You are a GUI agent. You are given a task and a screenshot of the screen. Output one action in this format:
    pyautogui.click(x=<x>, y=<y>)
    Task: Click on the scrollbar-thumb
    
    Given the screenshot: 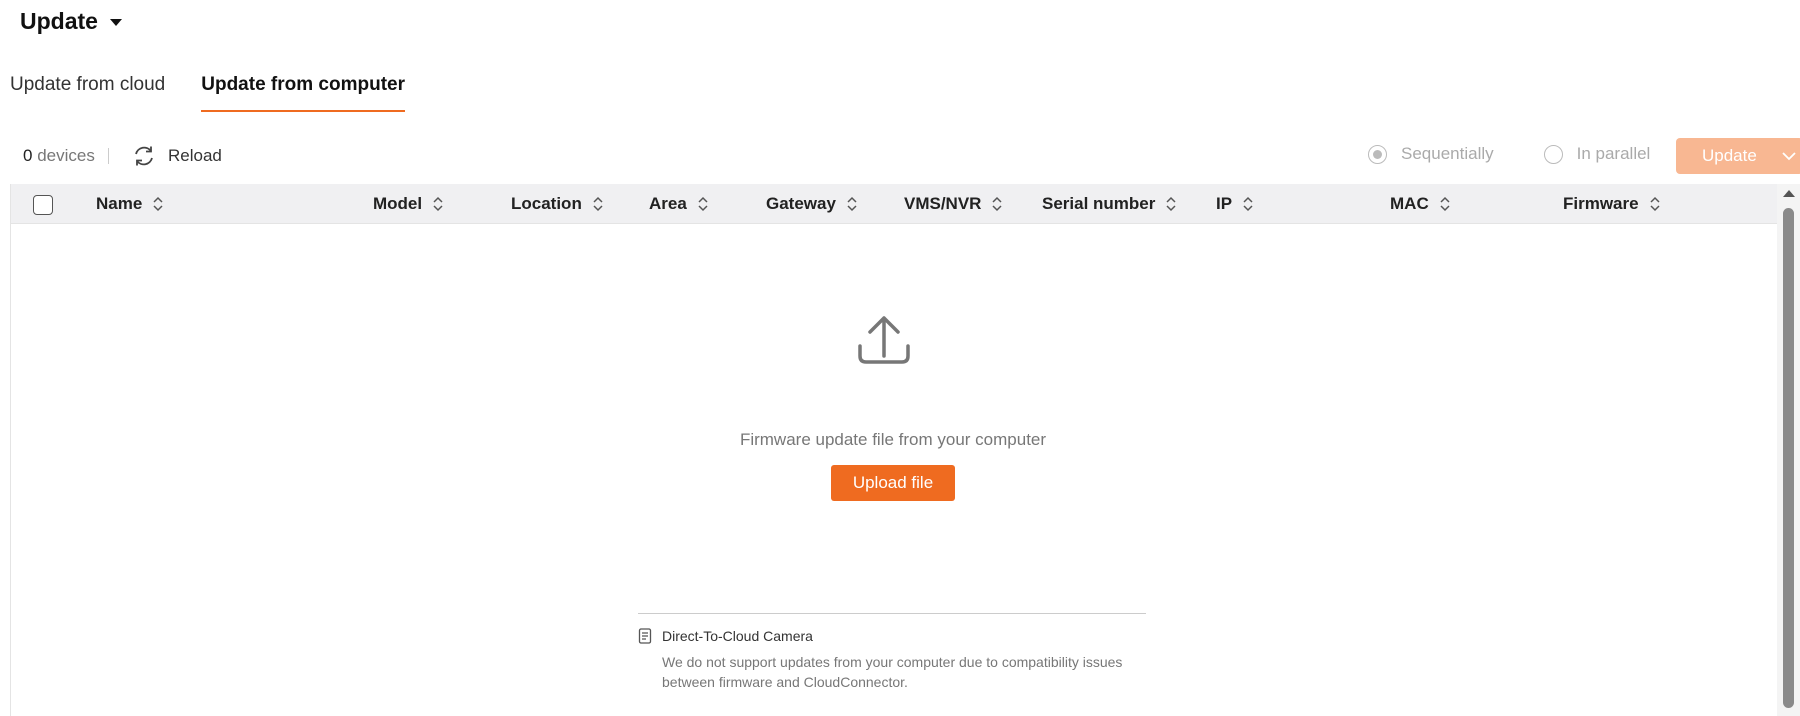 What is the action you would take?
    pyautogui.click(x=1788, y=458)
    